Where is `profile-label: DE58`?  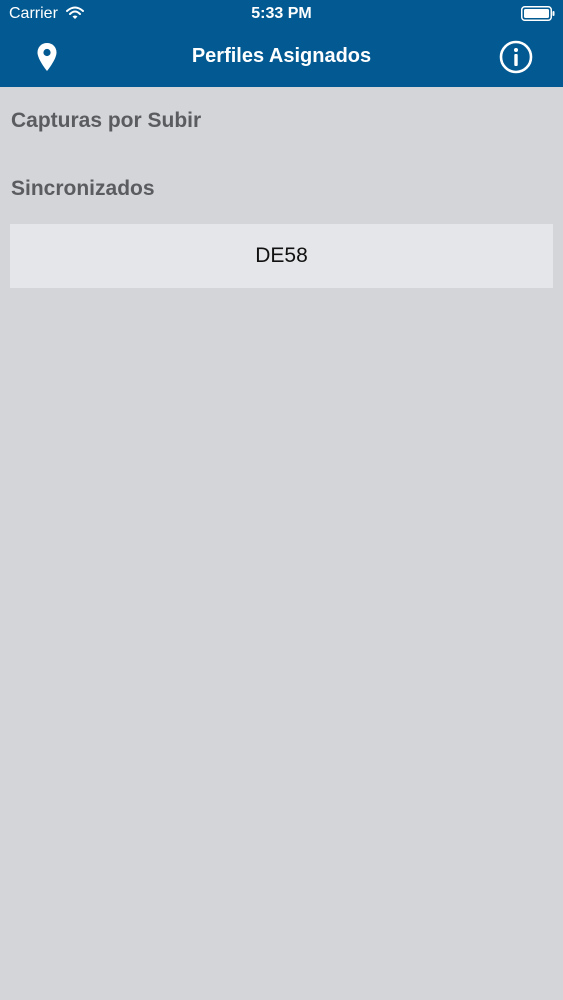
profile-label: DE58 is located at coordinates (281, 255).